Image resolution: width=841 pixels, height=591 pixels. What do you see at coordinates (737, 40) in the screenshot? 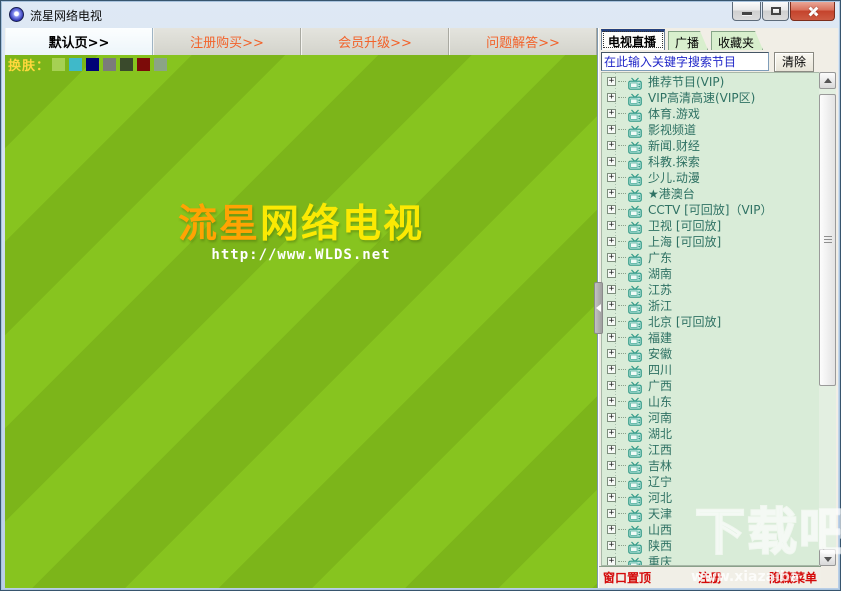
I see `tab-favorites: 收藏夹` at bounding box center [737, 40].